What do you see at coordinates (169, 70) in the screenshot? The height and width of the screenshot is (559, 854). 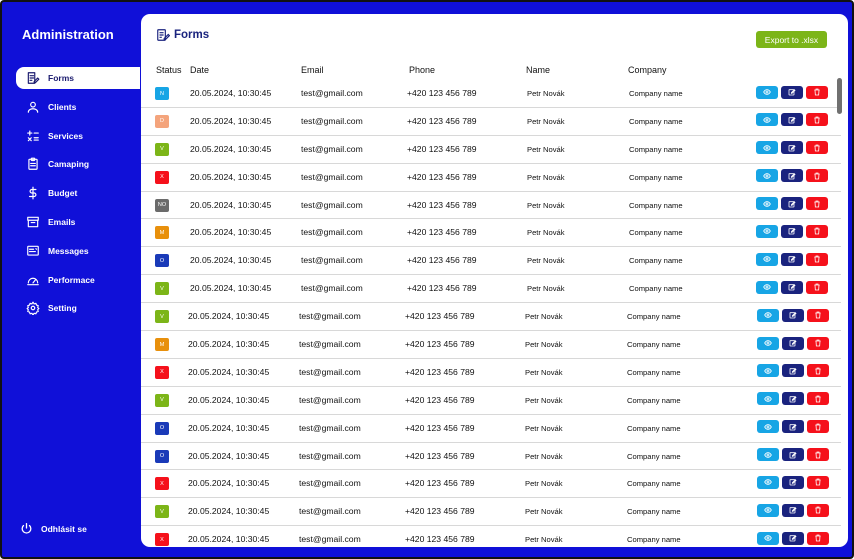 I see `col-status: Status` at bounding box center [169, 70].